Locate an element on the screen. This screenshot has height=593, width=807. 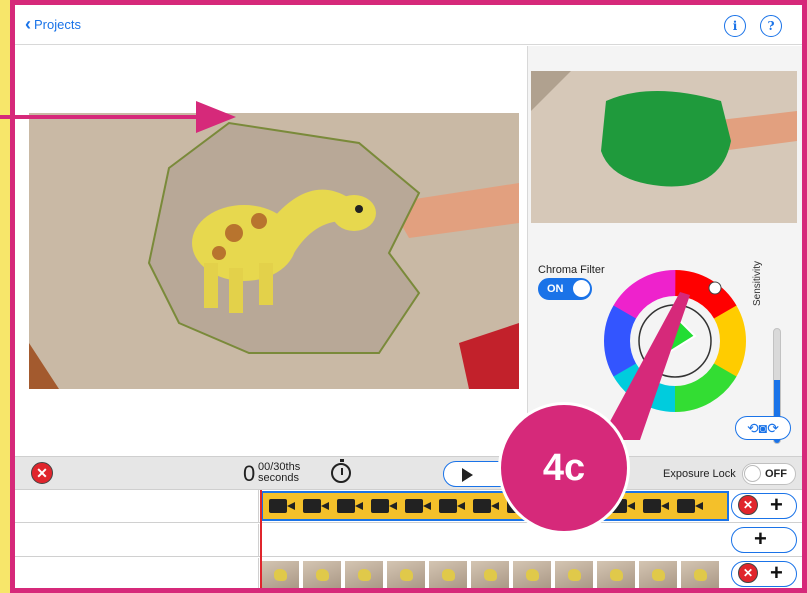
play-icon is located at coordinates (467, 475).